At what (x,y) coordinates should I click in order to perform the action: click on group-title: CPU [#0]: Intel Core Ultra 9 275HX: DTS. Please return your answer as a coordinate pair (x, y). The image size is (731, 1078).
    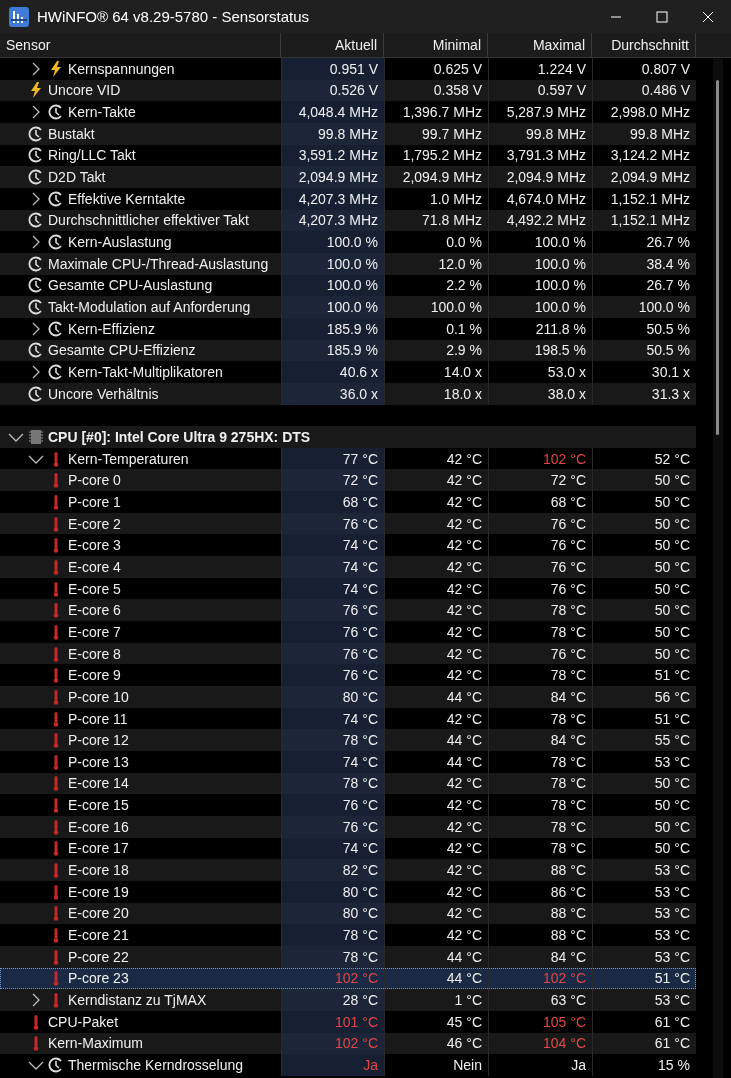
    Looking at the image, I should click on (179, 437).